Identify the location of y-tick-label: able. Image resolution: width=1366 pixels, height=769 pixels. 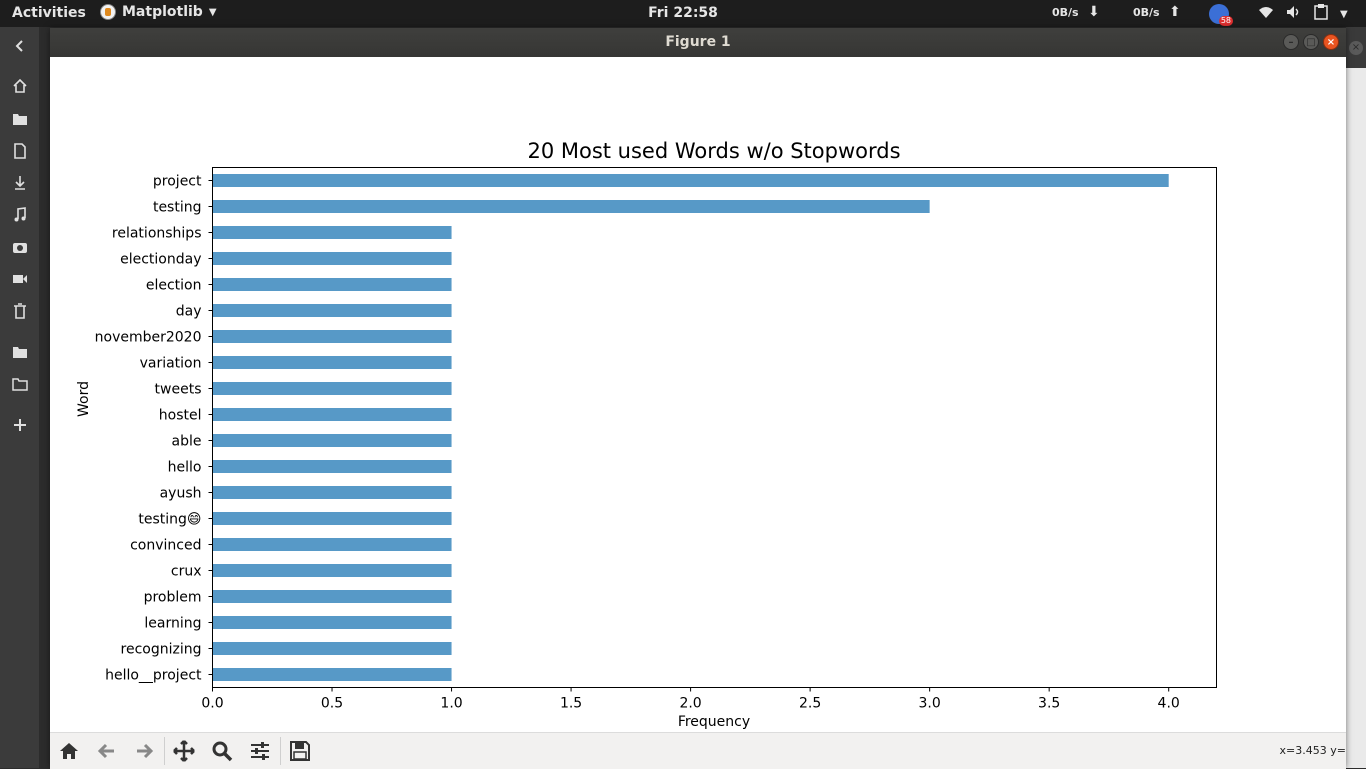
(187, 442).